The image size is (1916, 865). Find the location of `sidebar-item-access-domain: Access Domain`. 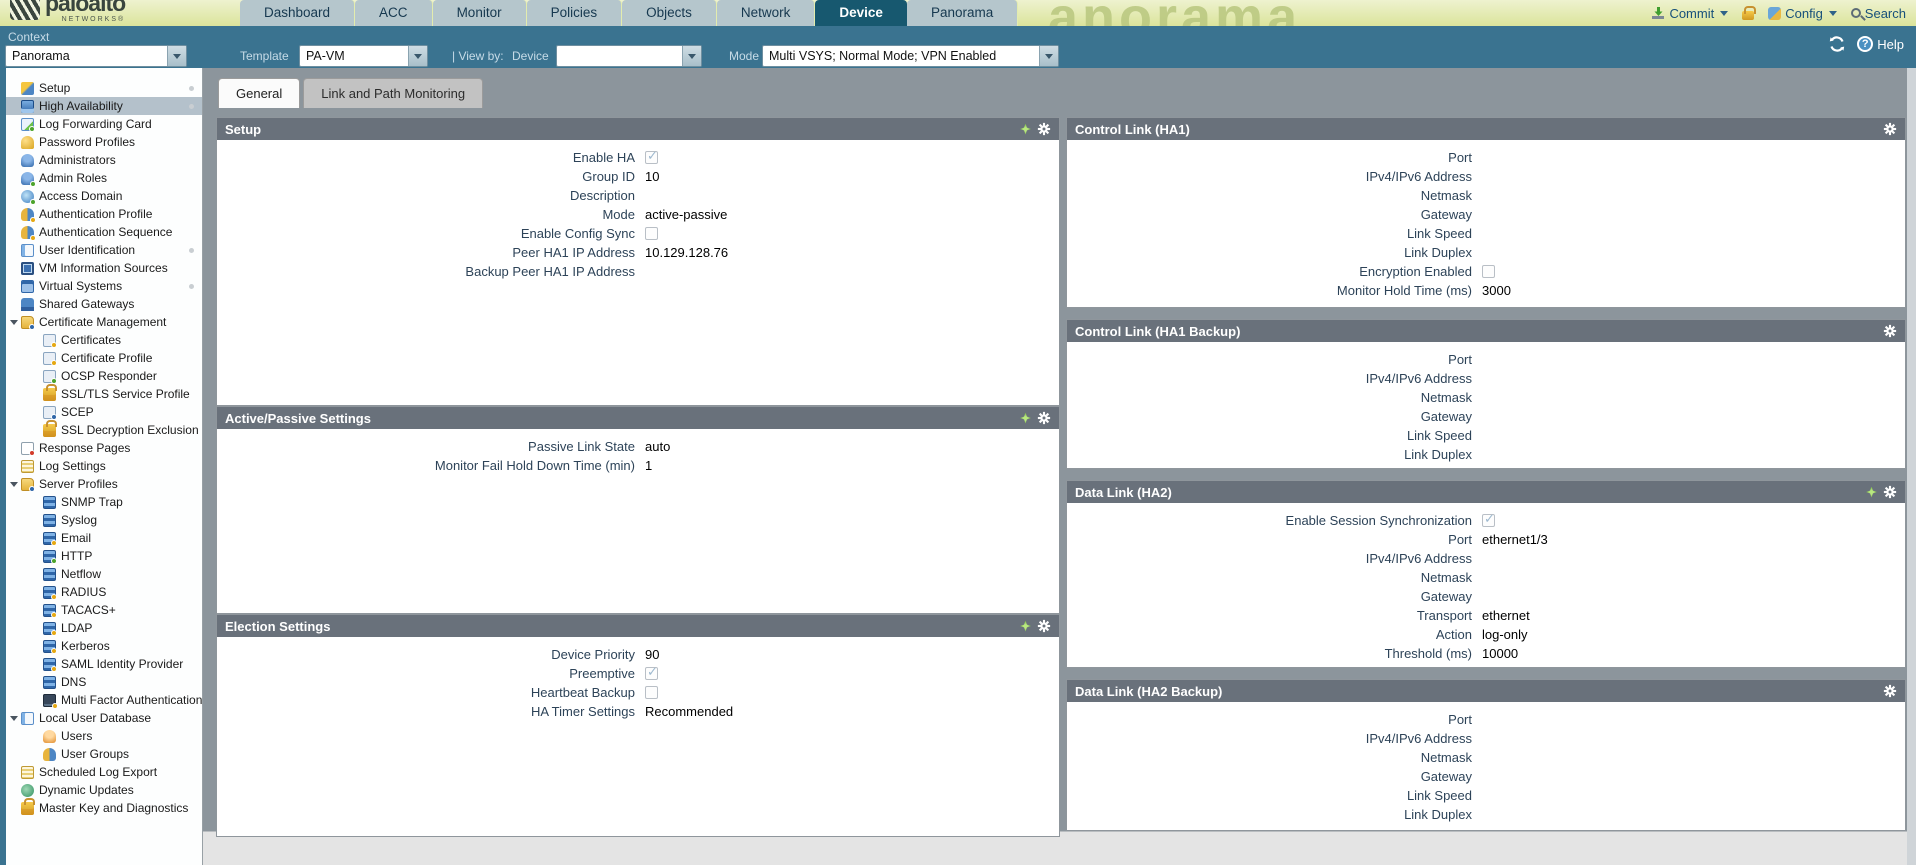

sidebar-item-access-domain: Access Domain is located at coordinates (104, 196).